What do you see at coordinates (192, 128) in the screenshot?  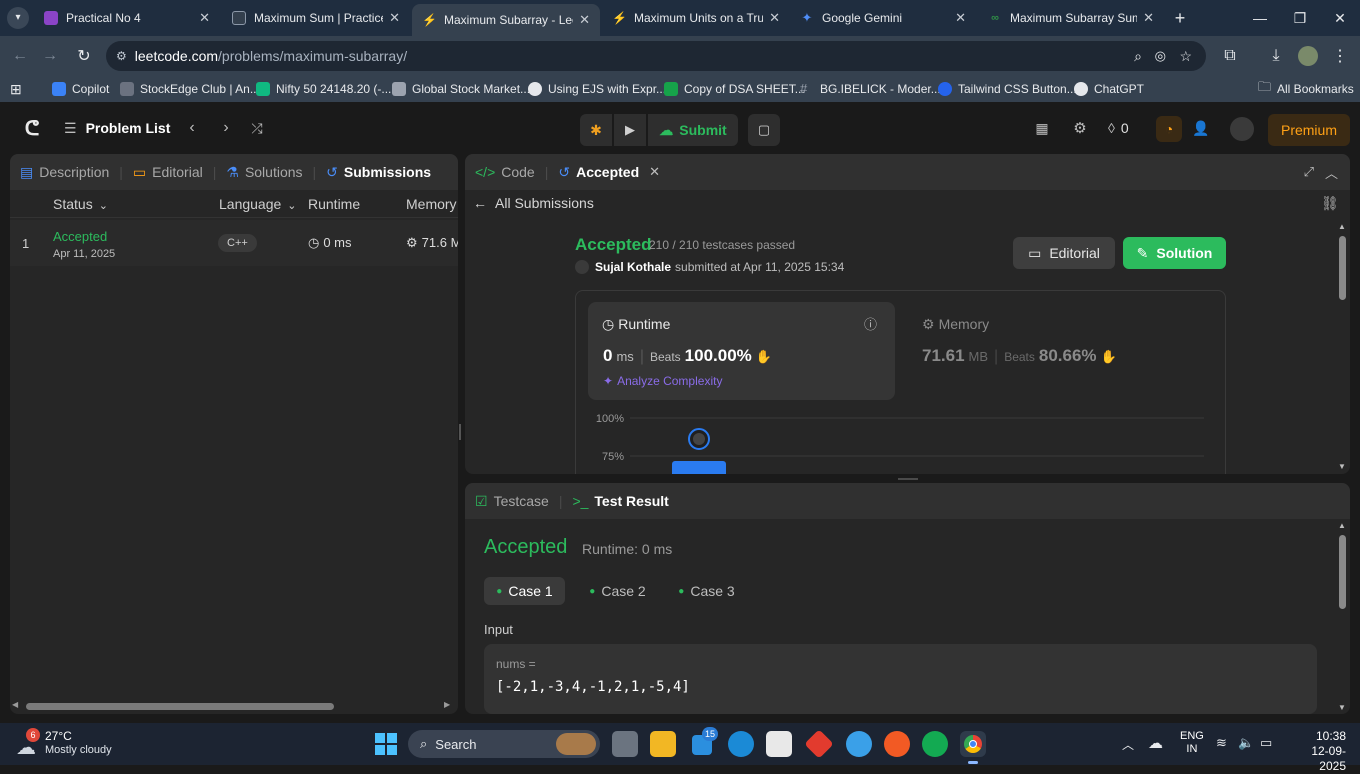 I see `prev-problem-button: ‹` at bounding box center [192, 128].